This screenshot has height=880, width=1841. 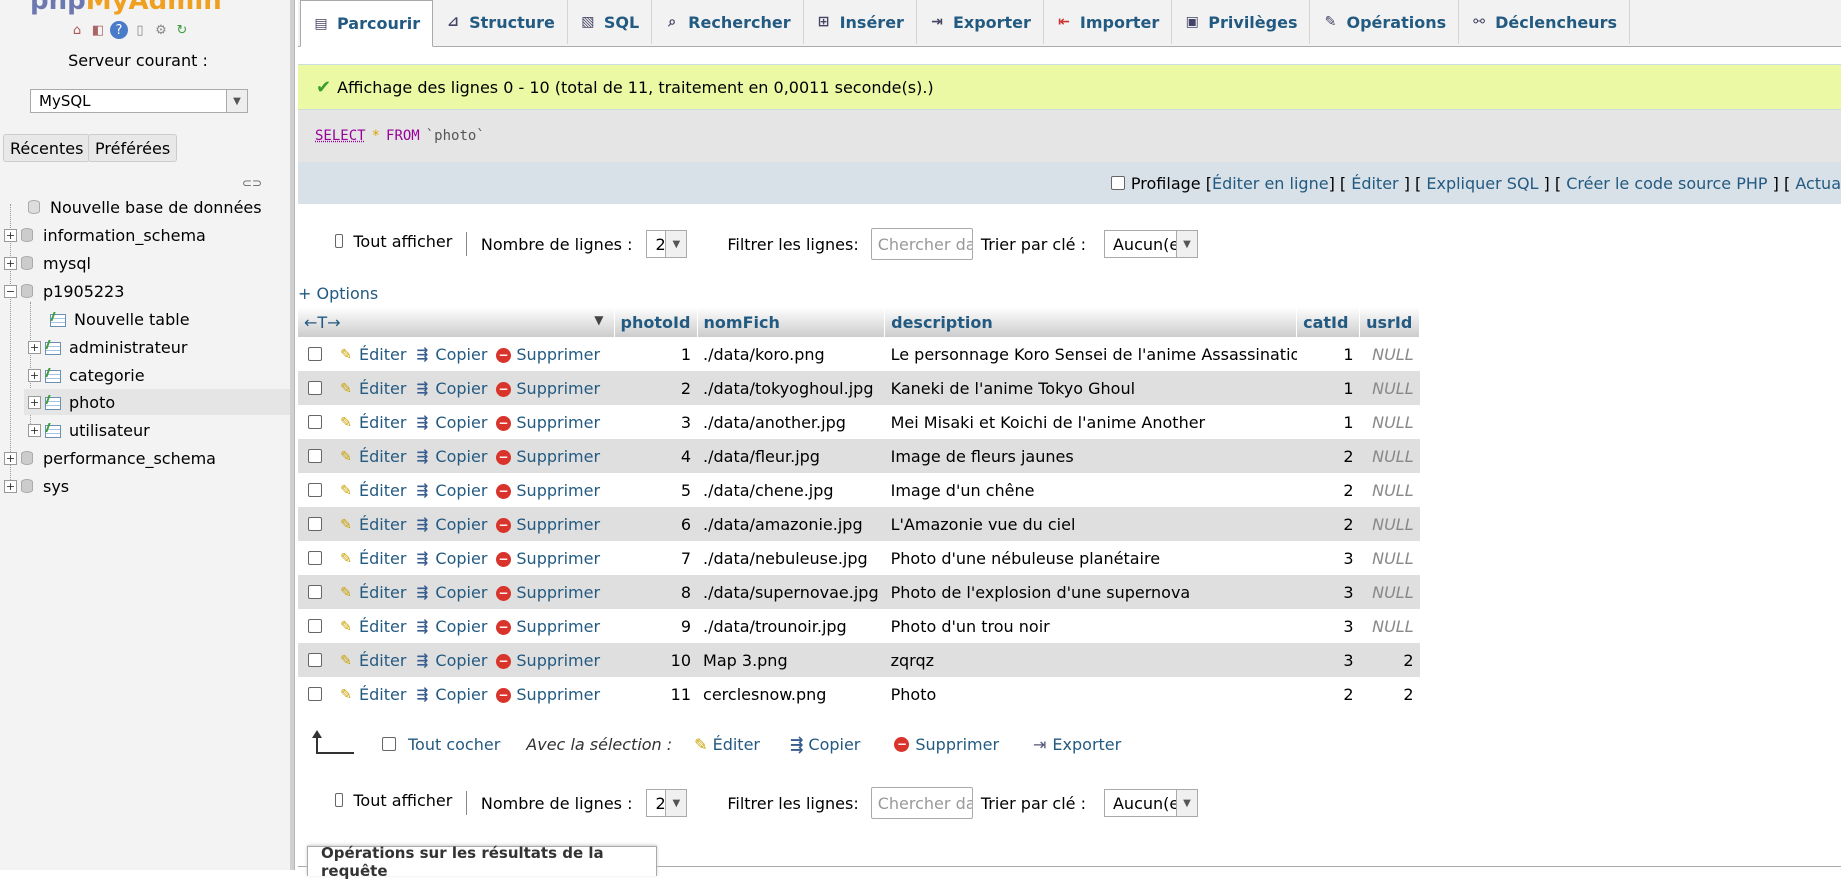 What do you see at coordinates (1090, 660) in the screenshot?
I see `cell-description: zqrqz` at bounding box center [1090, 660].